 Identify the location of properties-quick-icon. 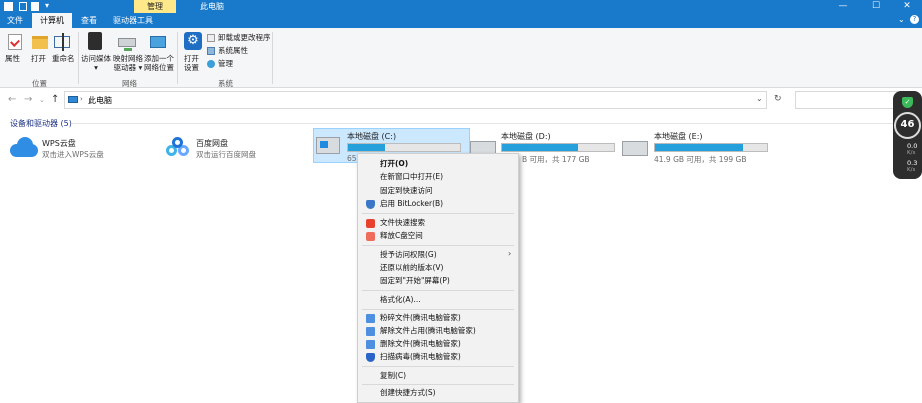
(23, 6).